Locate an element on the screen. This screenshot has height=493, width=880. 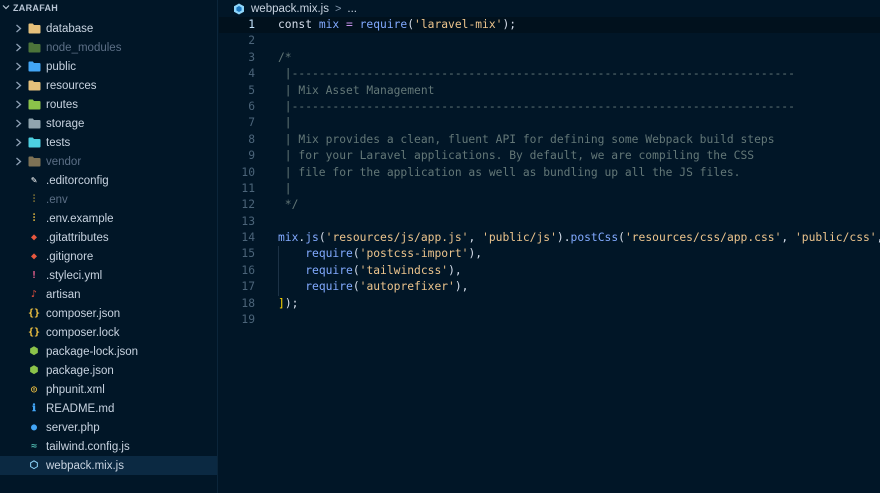
code-token: js is located at coordinates (312, 238).